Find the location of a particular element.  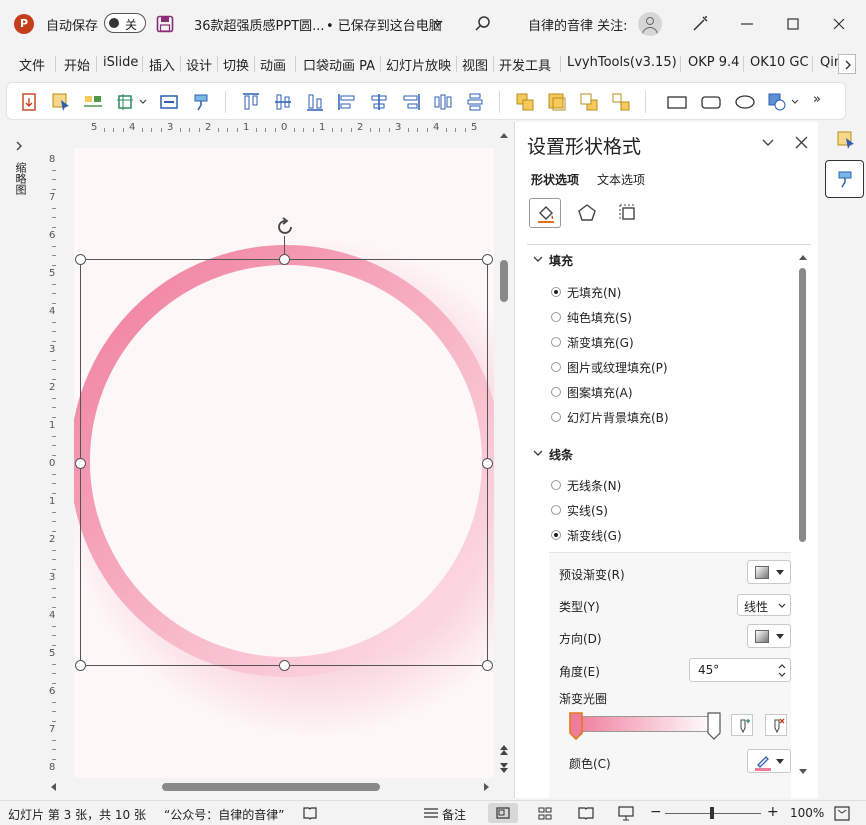

group-objects-icon is located at coordinates (621, 102).